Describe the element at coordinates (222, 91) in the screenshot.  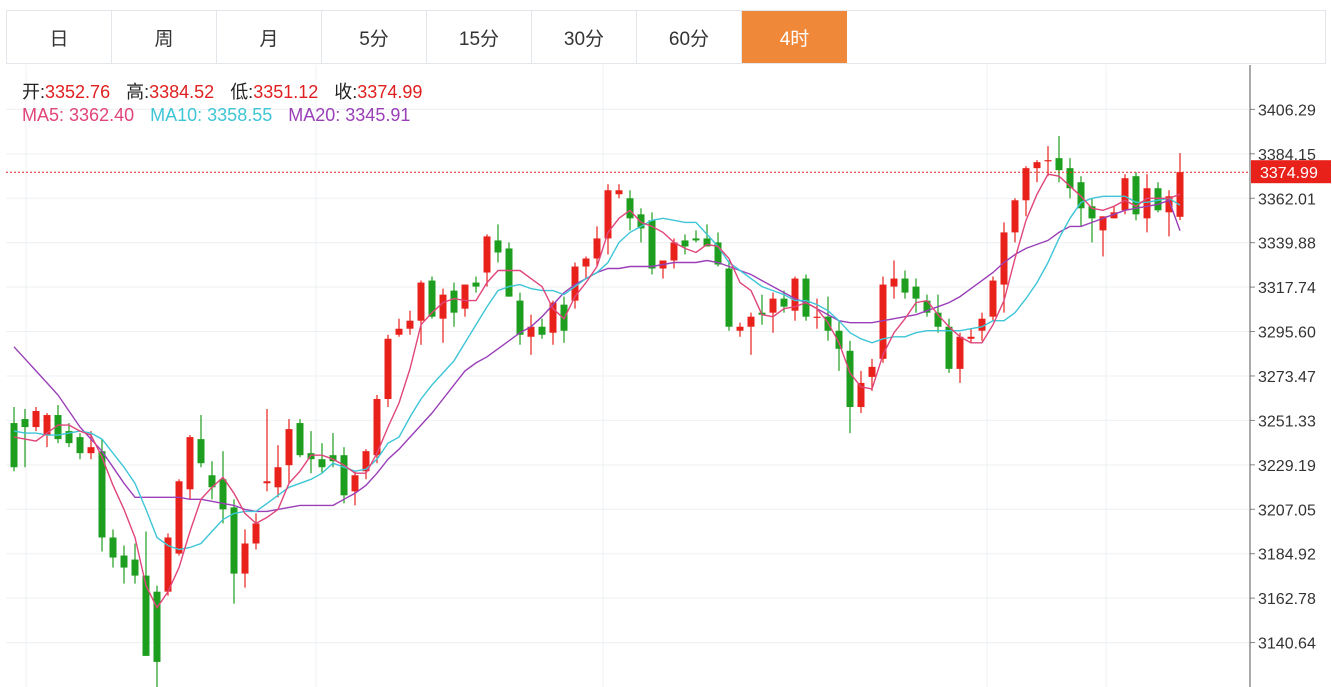
I see `ohlc-readout: 开:3352.76 高:3384.52 低:3351.12 收:3374.99` at that location.